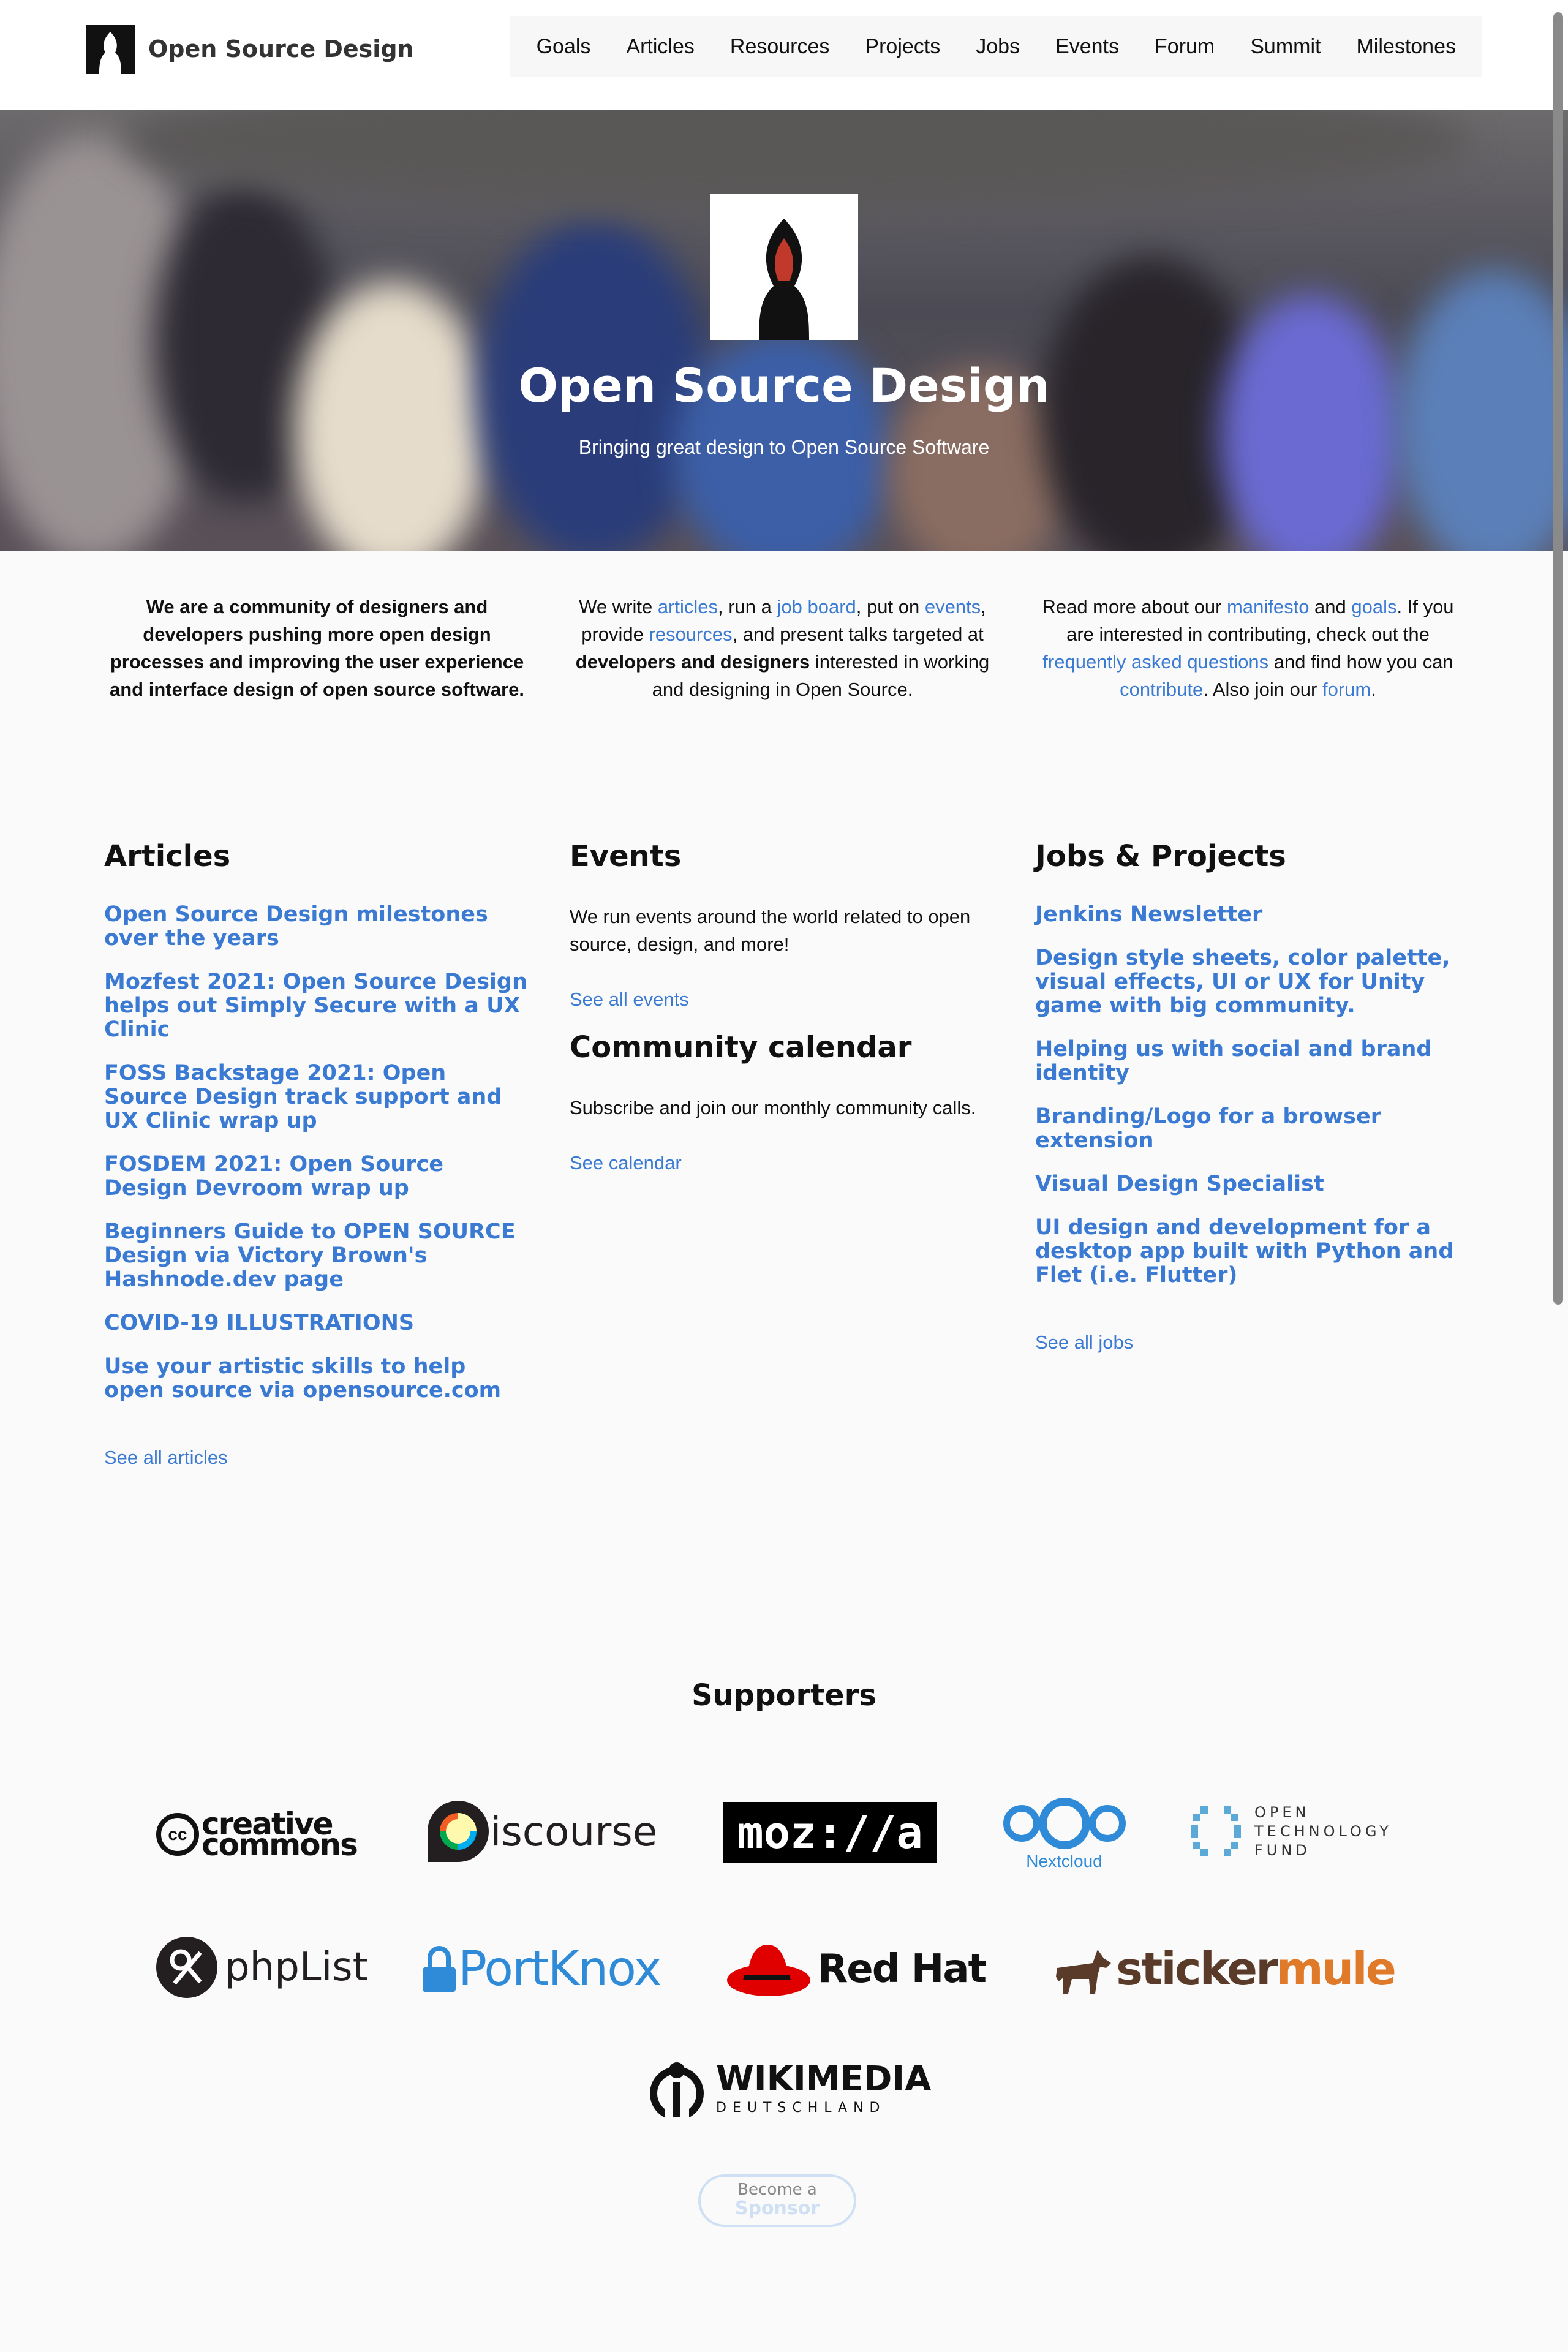  I want to click on jobs-heading: Jobs & Projects, so click(1161, 856).